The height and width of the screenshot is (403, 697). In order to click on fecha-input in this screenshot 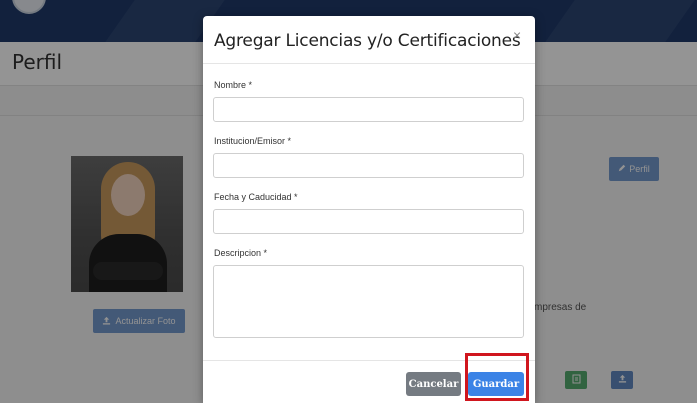, I will do `click(368, 221)`.